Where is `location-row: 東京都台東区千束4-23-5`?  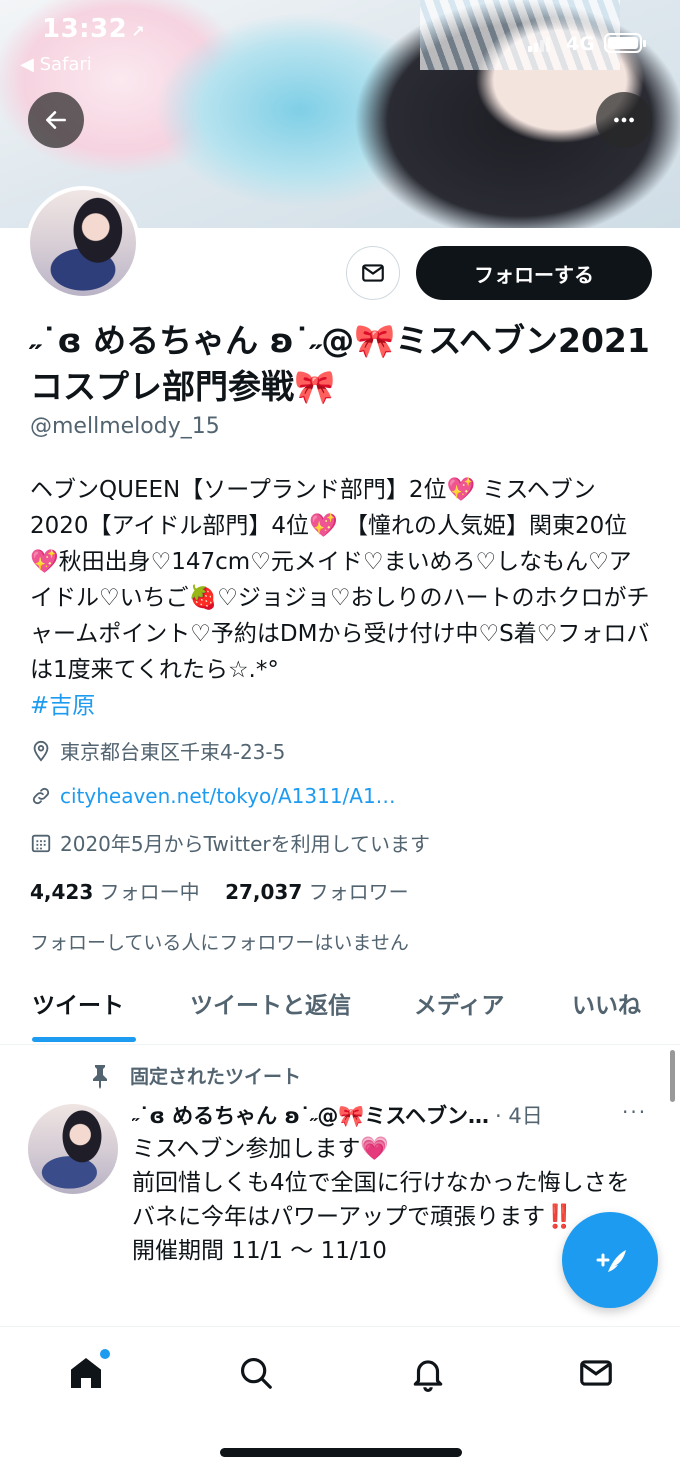 location-row: 東京都台東区千束4-23-5 is located at coordinates (157, 750).